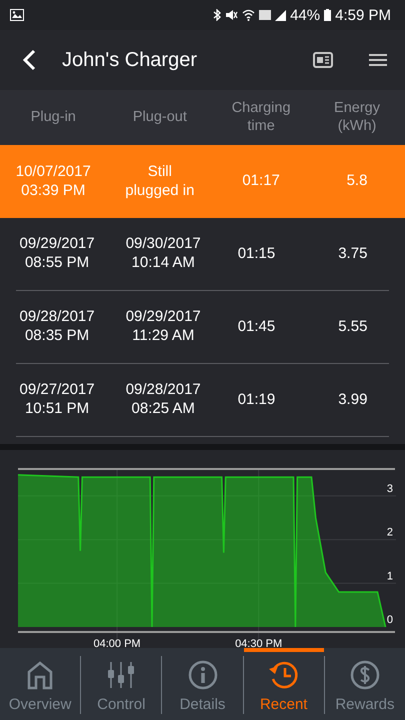  What do you see at coordinates (352, 400) in the screenshot?
I see `table-cell-text: 3.99` at bounding box center [352, 400].